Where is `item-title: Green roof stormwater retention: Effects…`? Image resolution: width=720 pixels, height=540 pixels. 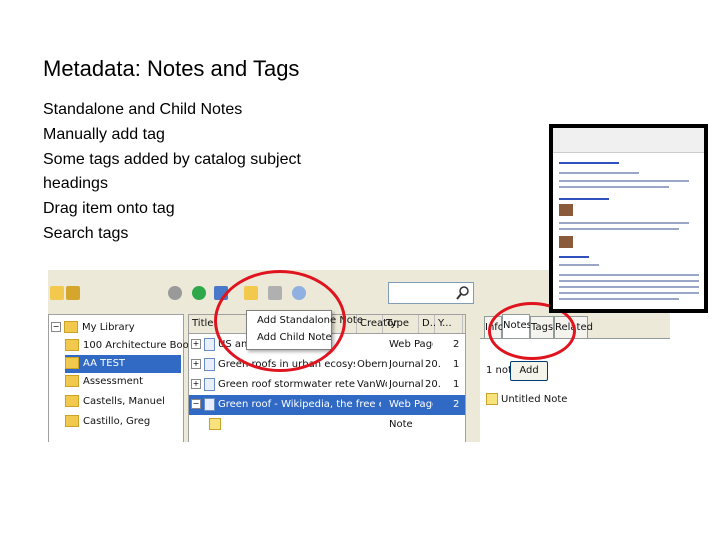
item-title: Green roof stormwater retention: Effects… is located at coordinates (286, 384).